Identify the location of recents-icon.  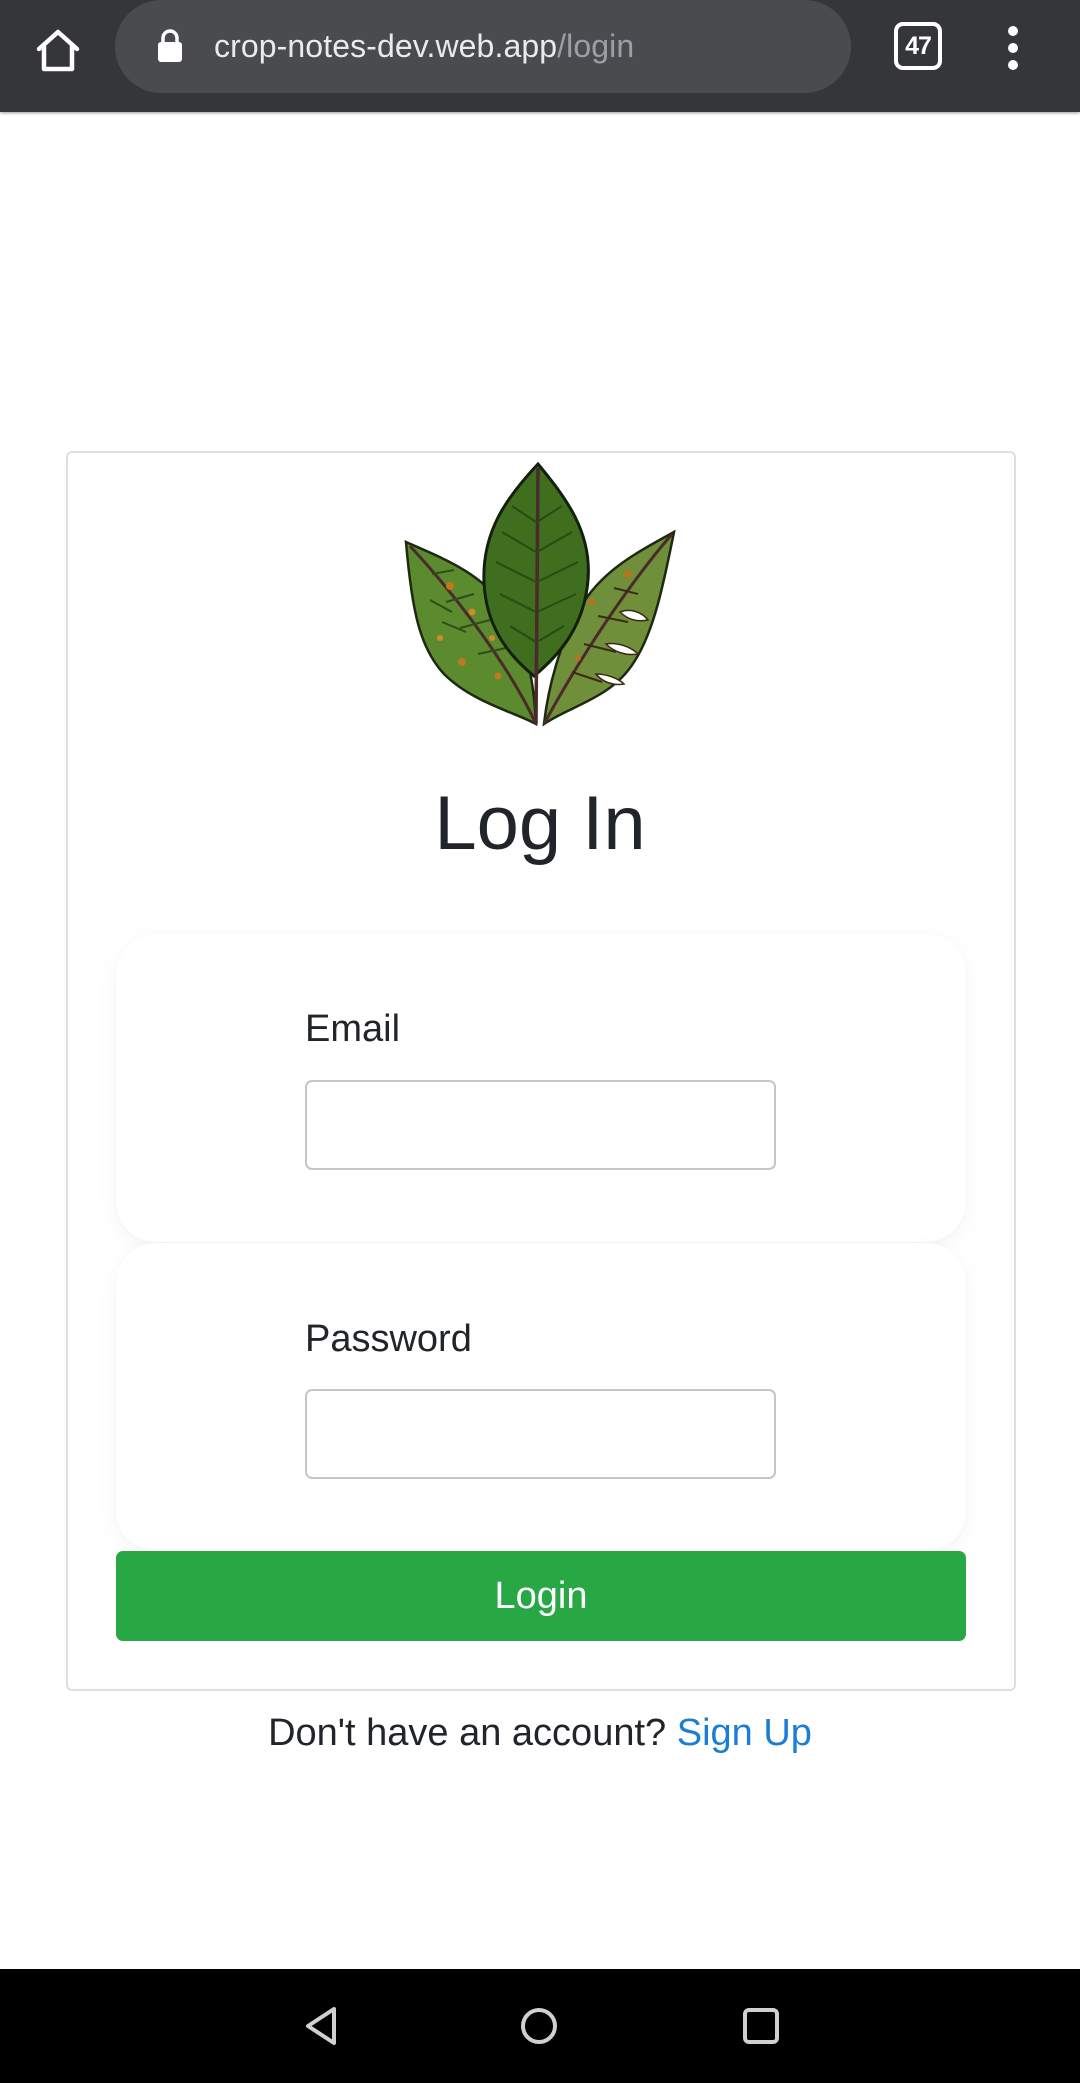
(761, 2026).